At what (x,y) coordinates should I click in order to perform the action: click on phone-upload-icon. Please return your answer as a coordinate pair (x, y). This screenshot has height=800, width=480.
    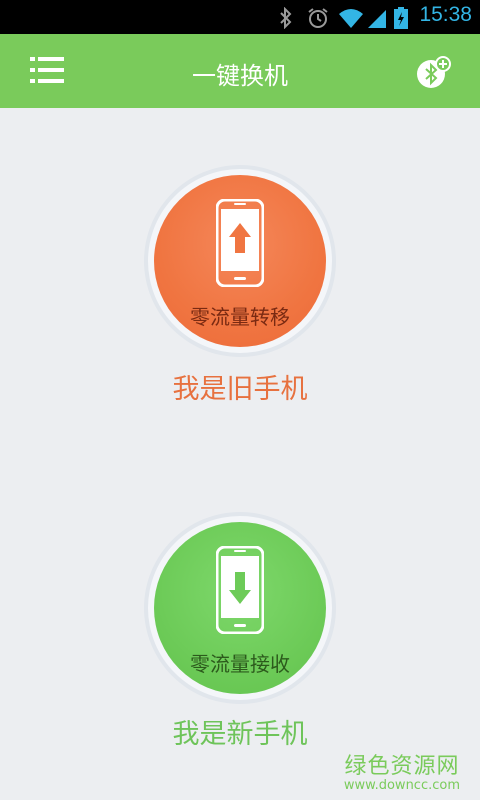
    Looking at the image, I should click on (240, 243).